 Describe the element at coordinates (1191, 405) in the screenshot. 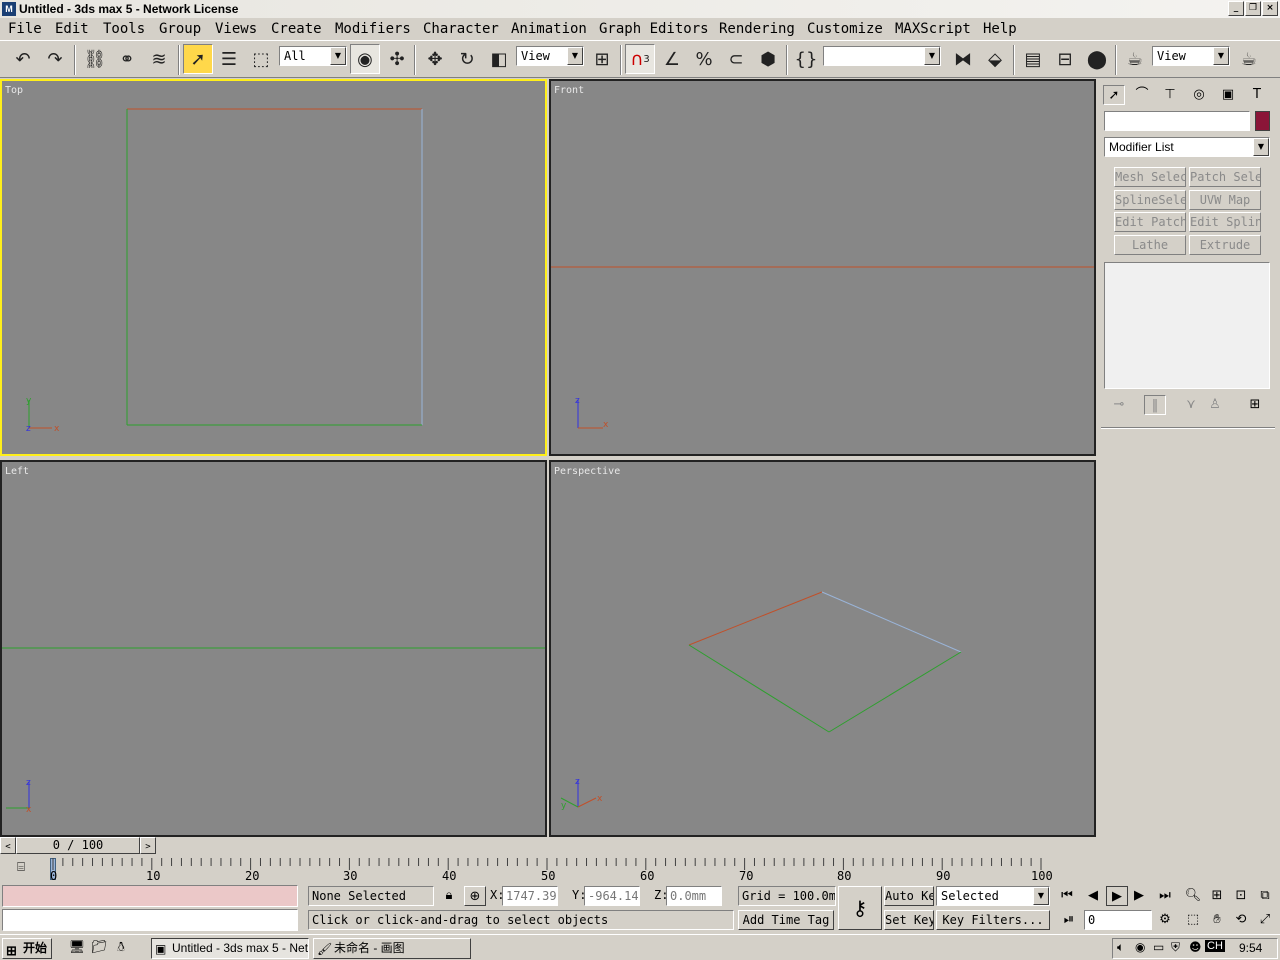

I see `make-unique-icon: ⋎` at that location.